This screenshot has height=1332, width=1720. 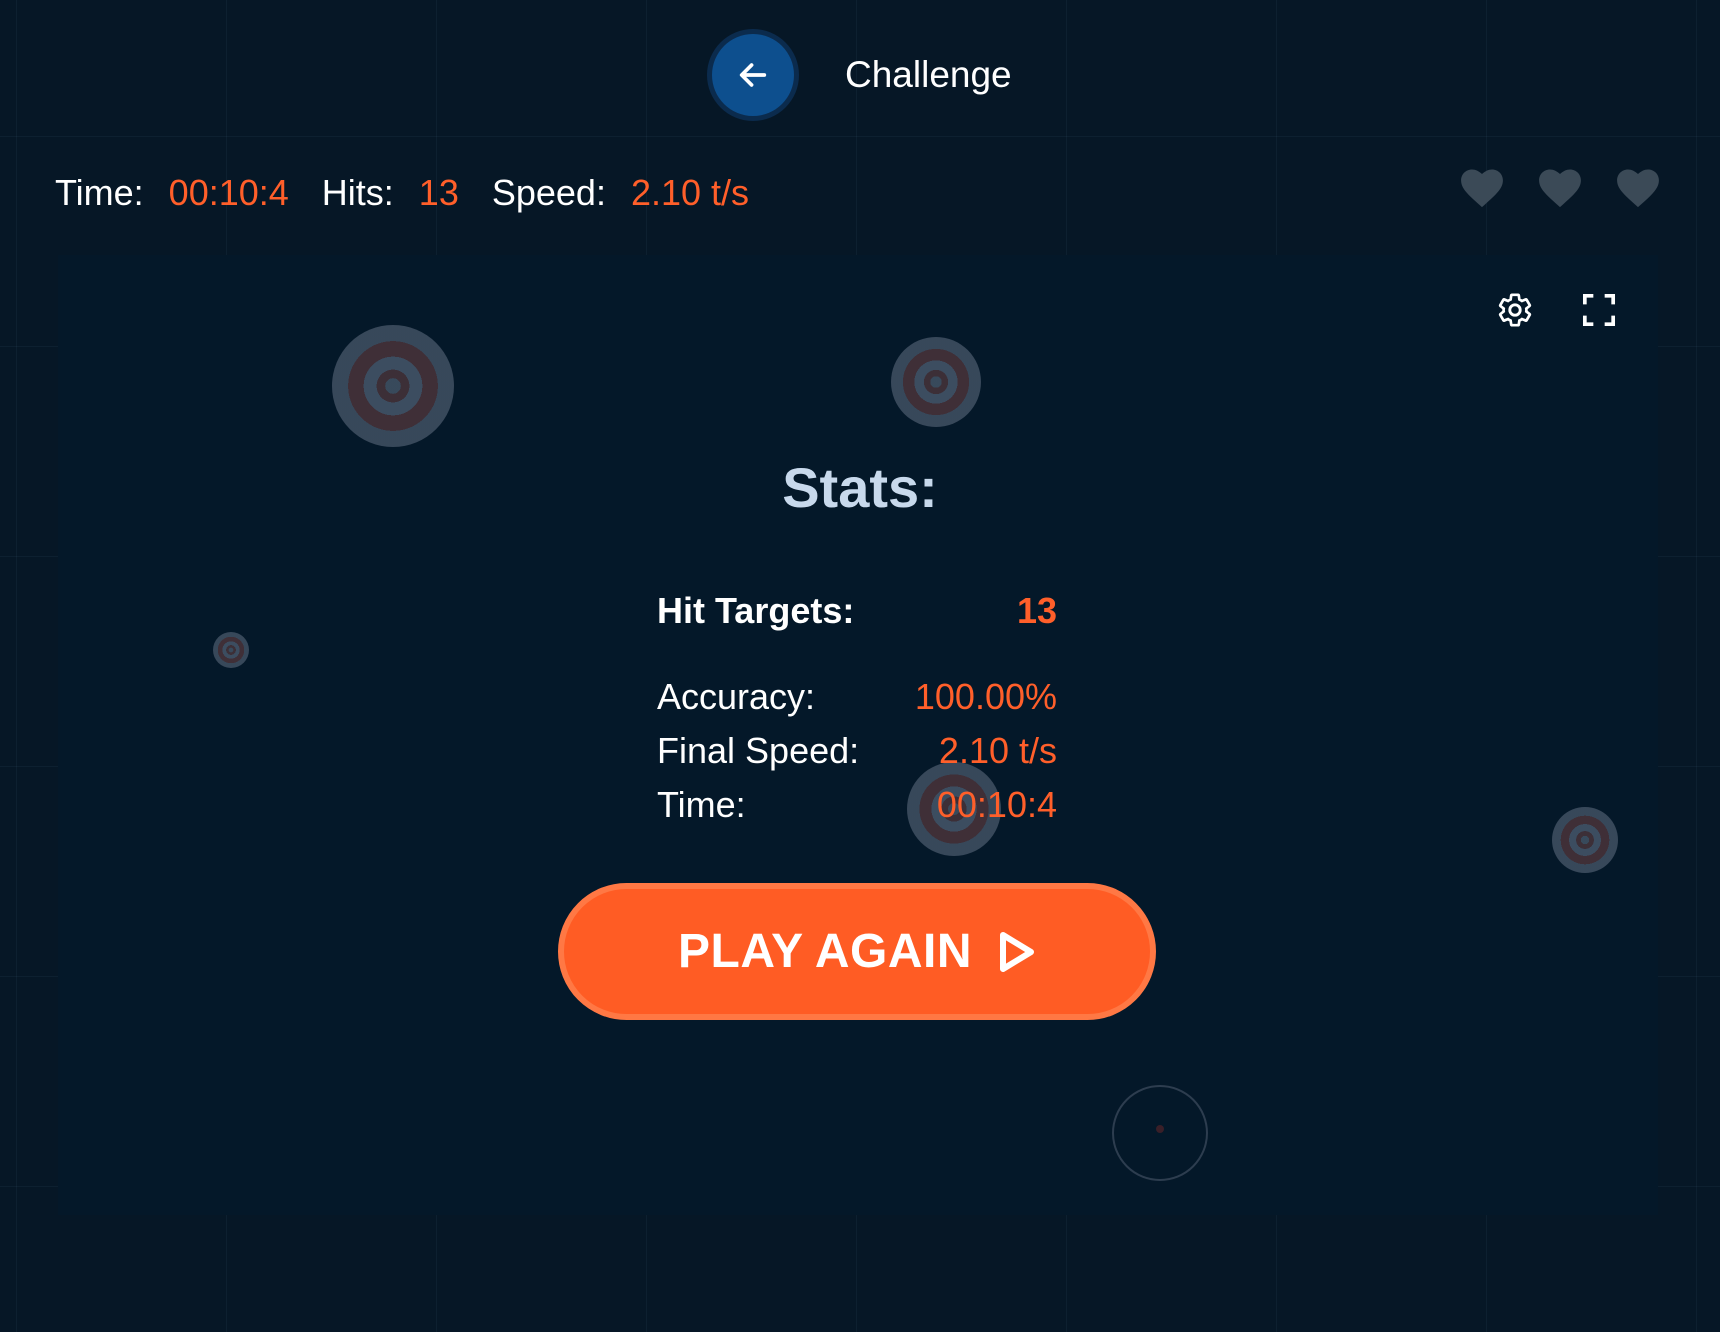 I want to click on arrow-left-icon, so click(x=753, y=75).